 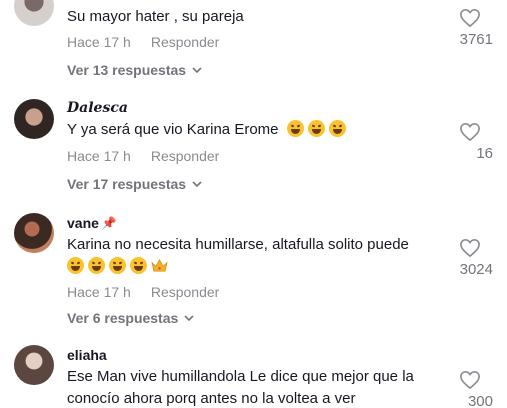 What do you see at coordinates (484, 153) in the screenshot?
I see `like-count: 16` at bounding box center [484, 153].